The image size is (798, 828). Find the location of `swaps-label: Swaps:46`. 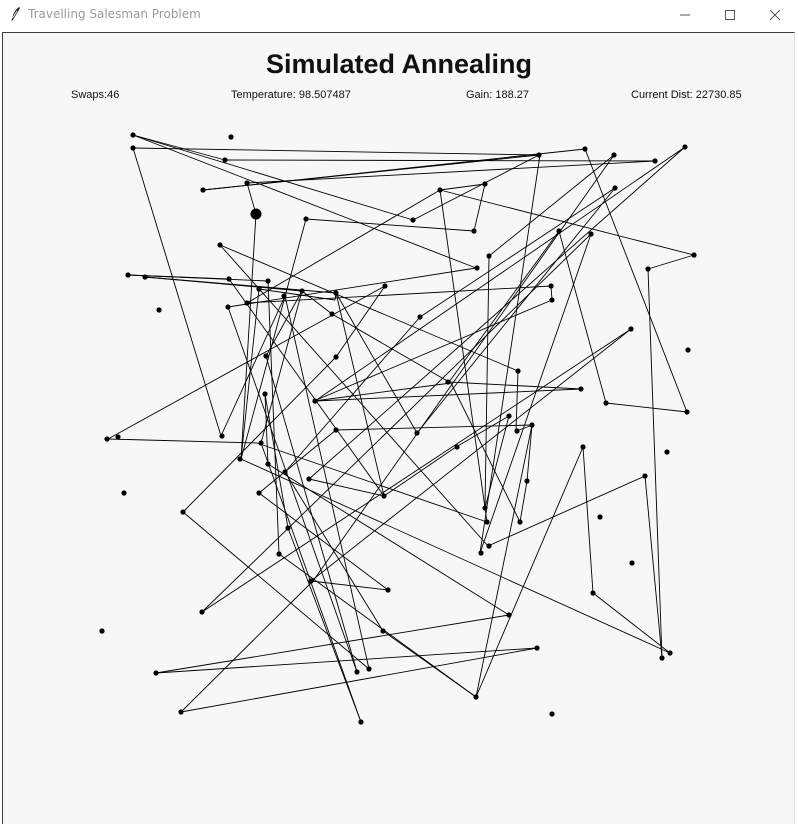

swaps-label: Swaps:46 is located at coordinates (95, 95).